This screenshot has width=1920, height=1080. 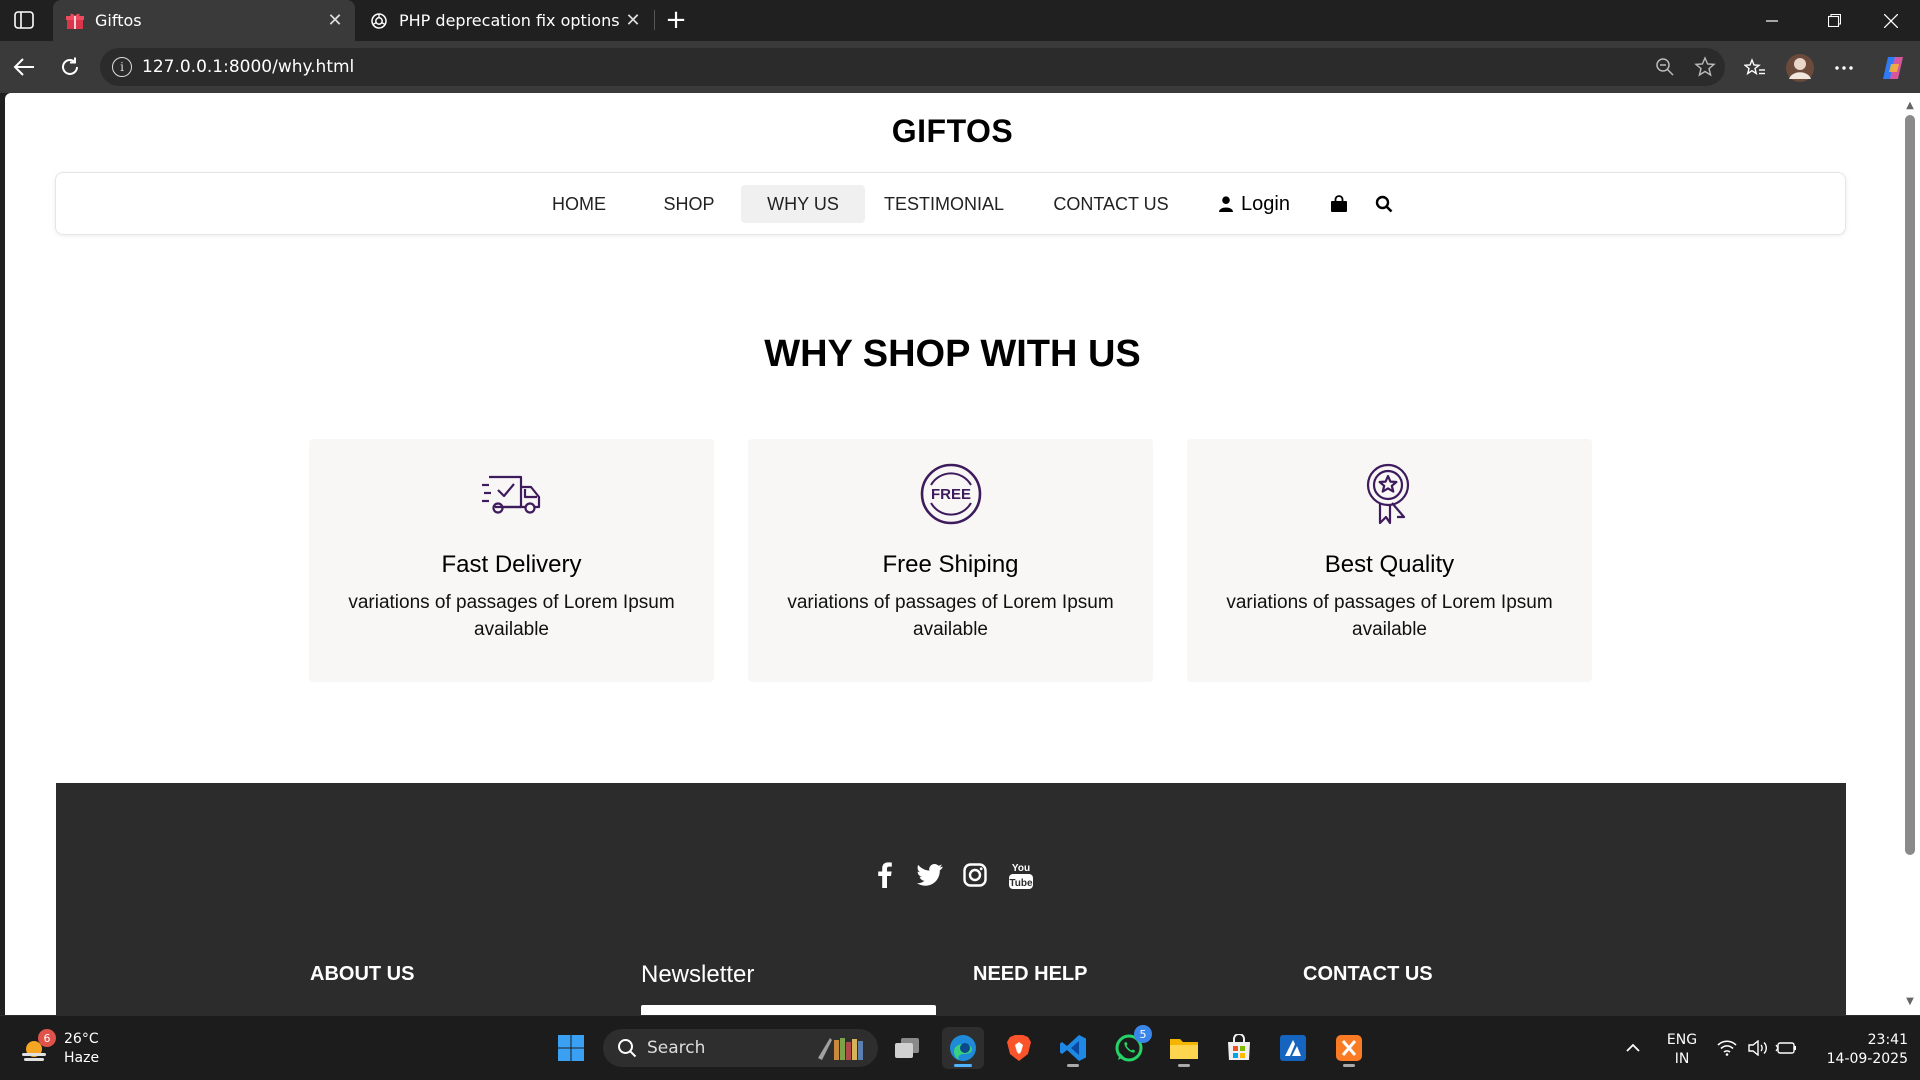 What do you see at coordinates (960, 20) in the screenshot?
I see `browser-tab-bar: Giftos ✕ PHP deprecation fix options ✕ +` at bounding box center [960, 20].